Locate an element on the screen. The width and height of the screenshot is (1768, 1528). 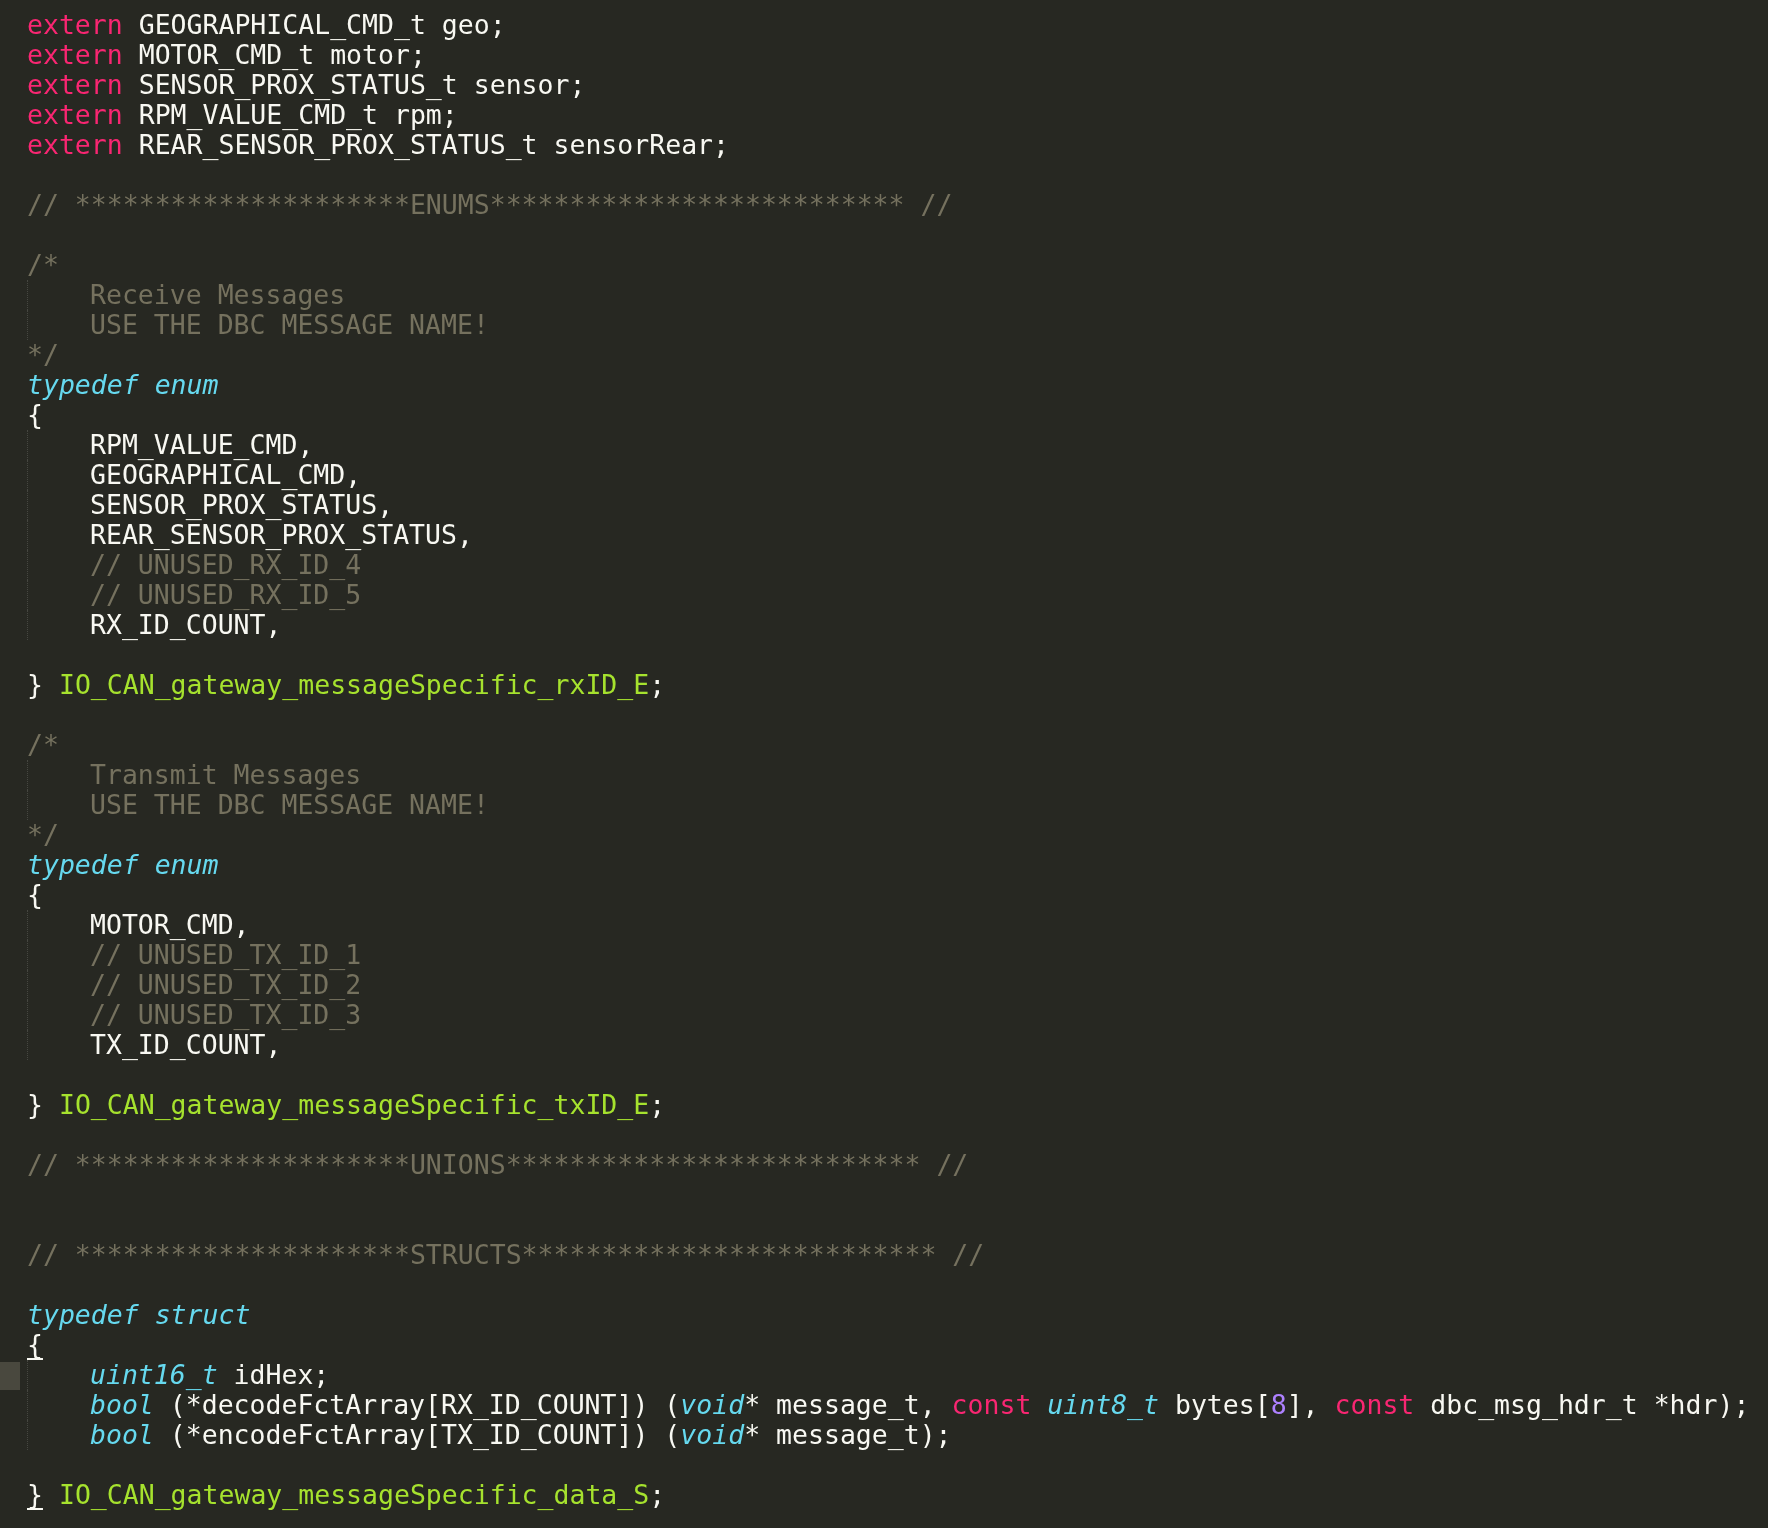
code-line: typedef struct is located at coordinates (139, 1315).